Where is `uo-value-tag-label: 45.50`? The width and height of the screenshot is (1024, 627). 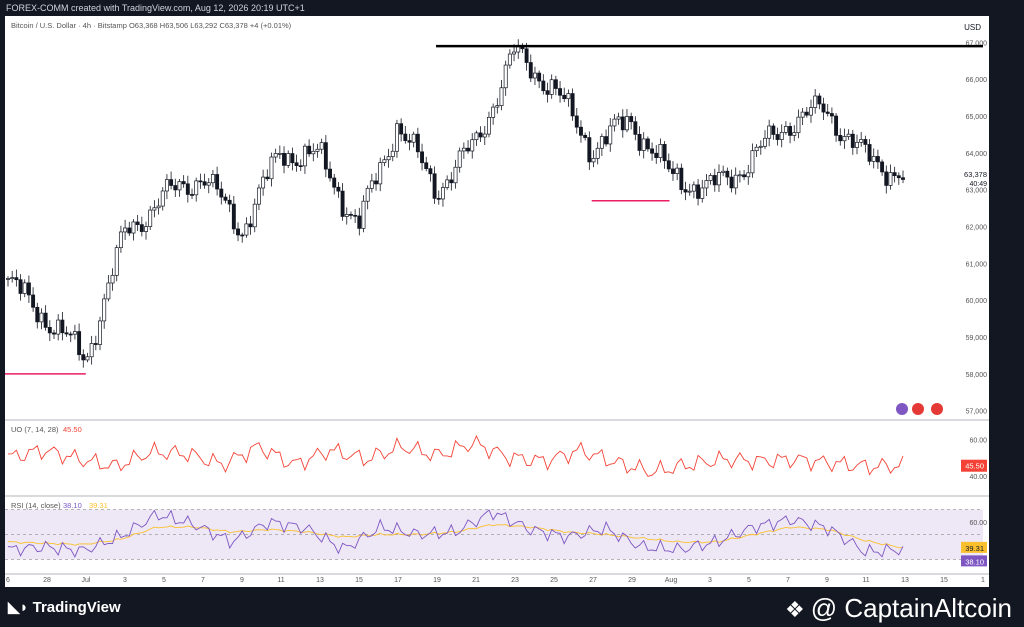
uo-value-tag-label: 45.50 is located at coordinates (974, 466).